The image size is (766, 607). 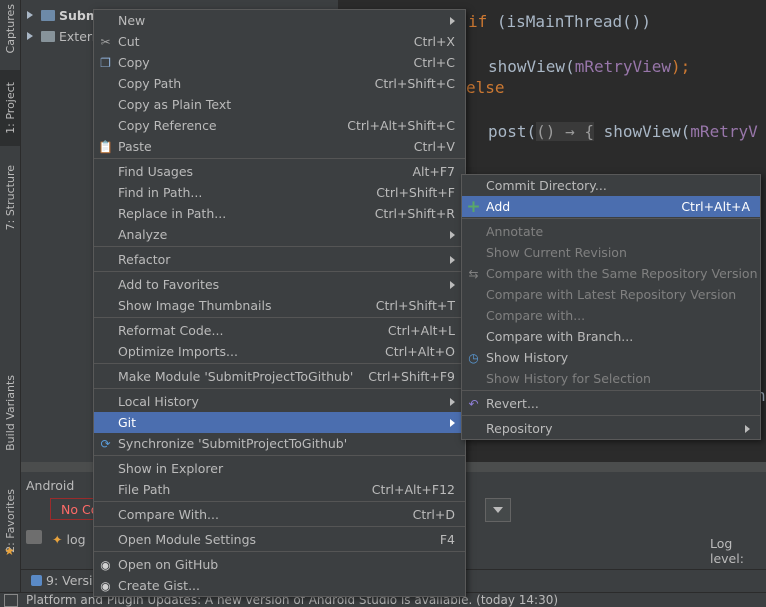 What do you see at coordinates (279, 351) in the screenshot?
I see `context-menu-item-optimize-imports: Optimize Imports... Ctrl+Alt+O` at bounding box center [279, 351].